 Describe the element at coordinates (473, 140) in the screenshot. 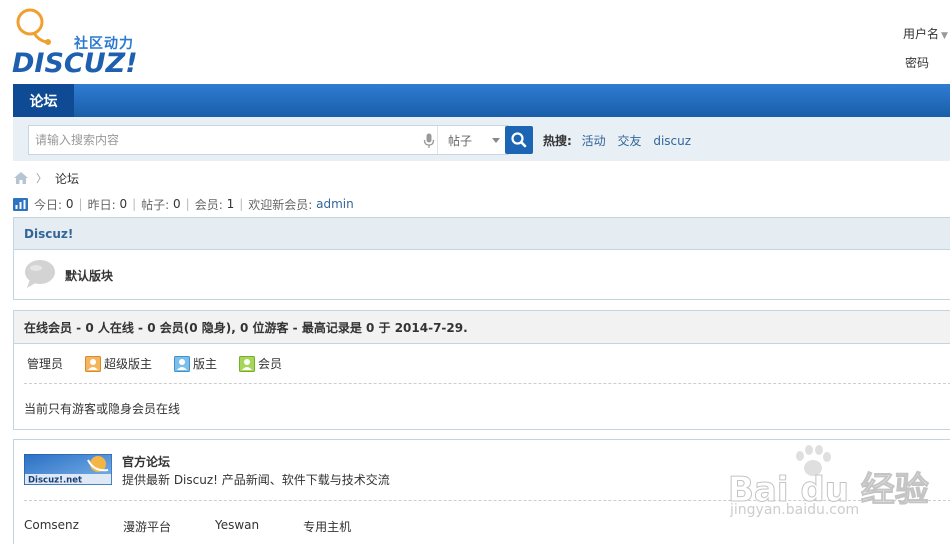

I see `search-type-select: 帖子` at that location.